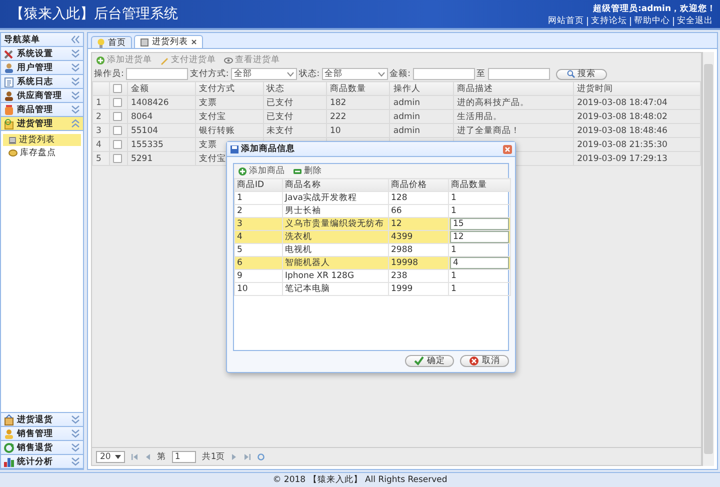  I want to click on app-title: 【猿来入此】后台管理系统, so click(94, 14).